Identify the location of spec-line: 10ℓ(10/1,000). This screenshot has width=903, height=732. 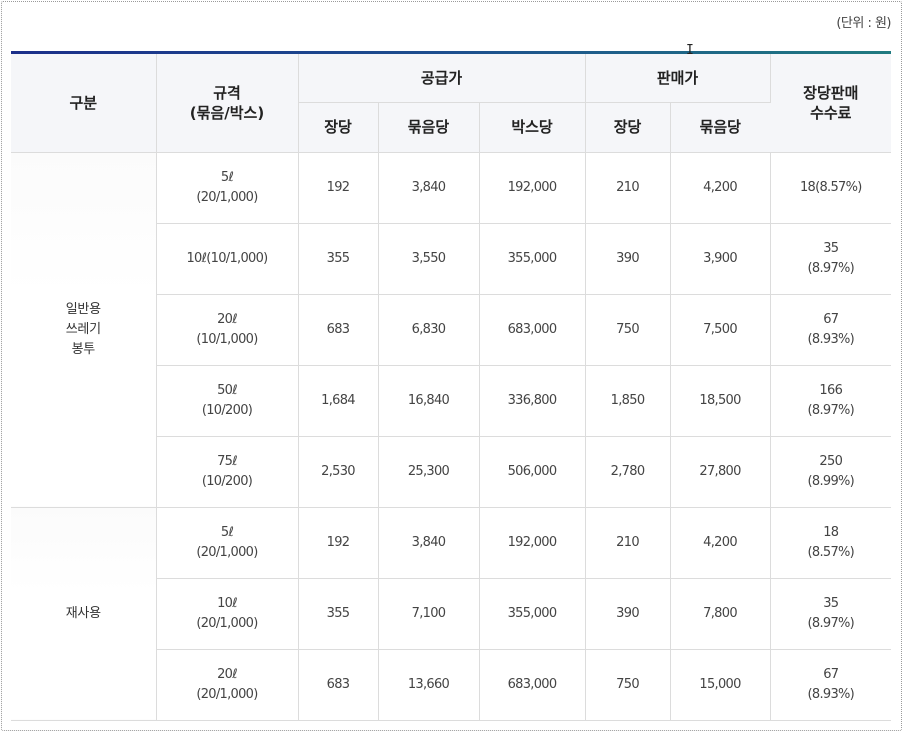
(227, 258).